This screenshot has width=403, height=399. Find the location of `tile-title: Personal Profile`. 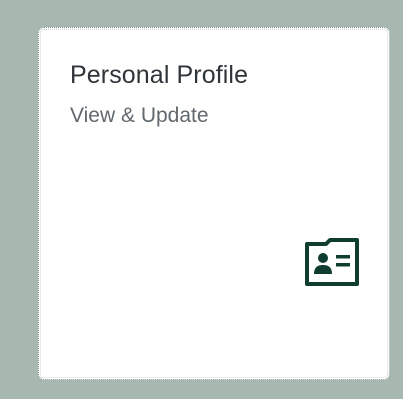

tile-title: Personal Profile is located at coordinates (159, 75).